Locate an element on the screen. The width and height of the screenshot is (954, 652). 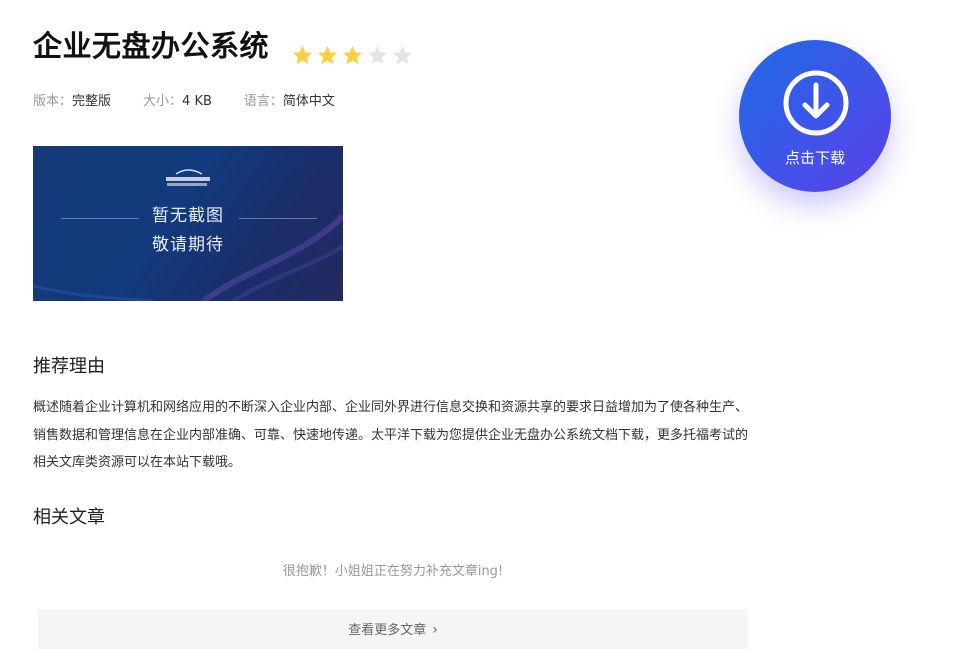
recommend-heading: 推荐理由 is located at coordinates (69, 366).